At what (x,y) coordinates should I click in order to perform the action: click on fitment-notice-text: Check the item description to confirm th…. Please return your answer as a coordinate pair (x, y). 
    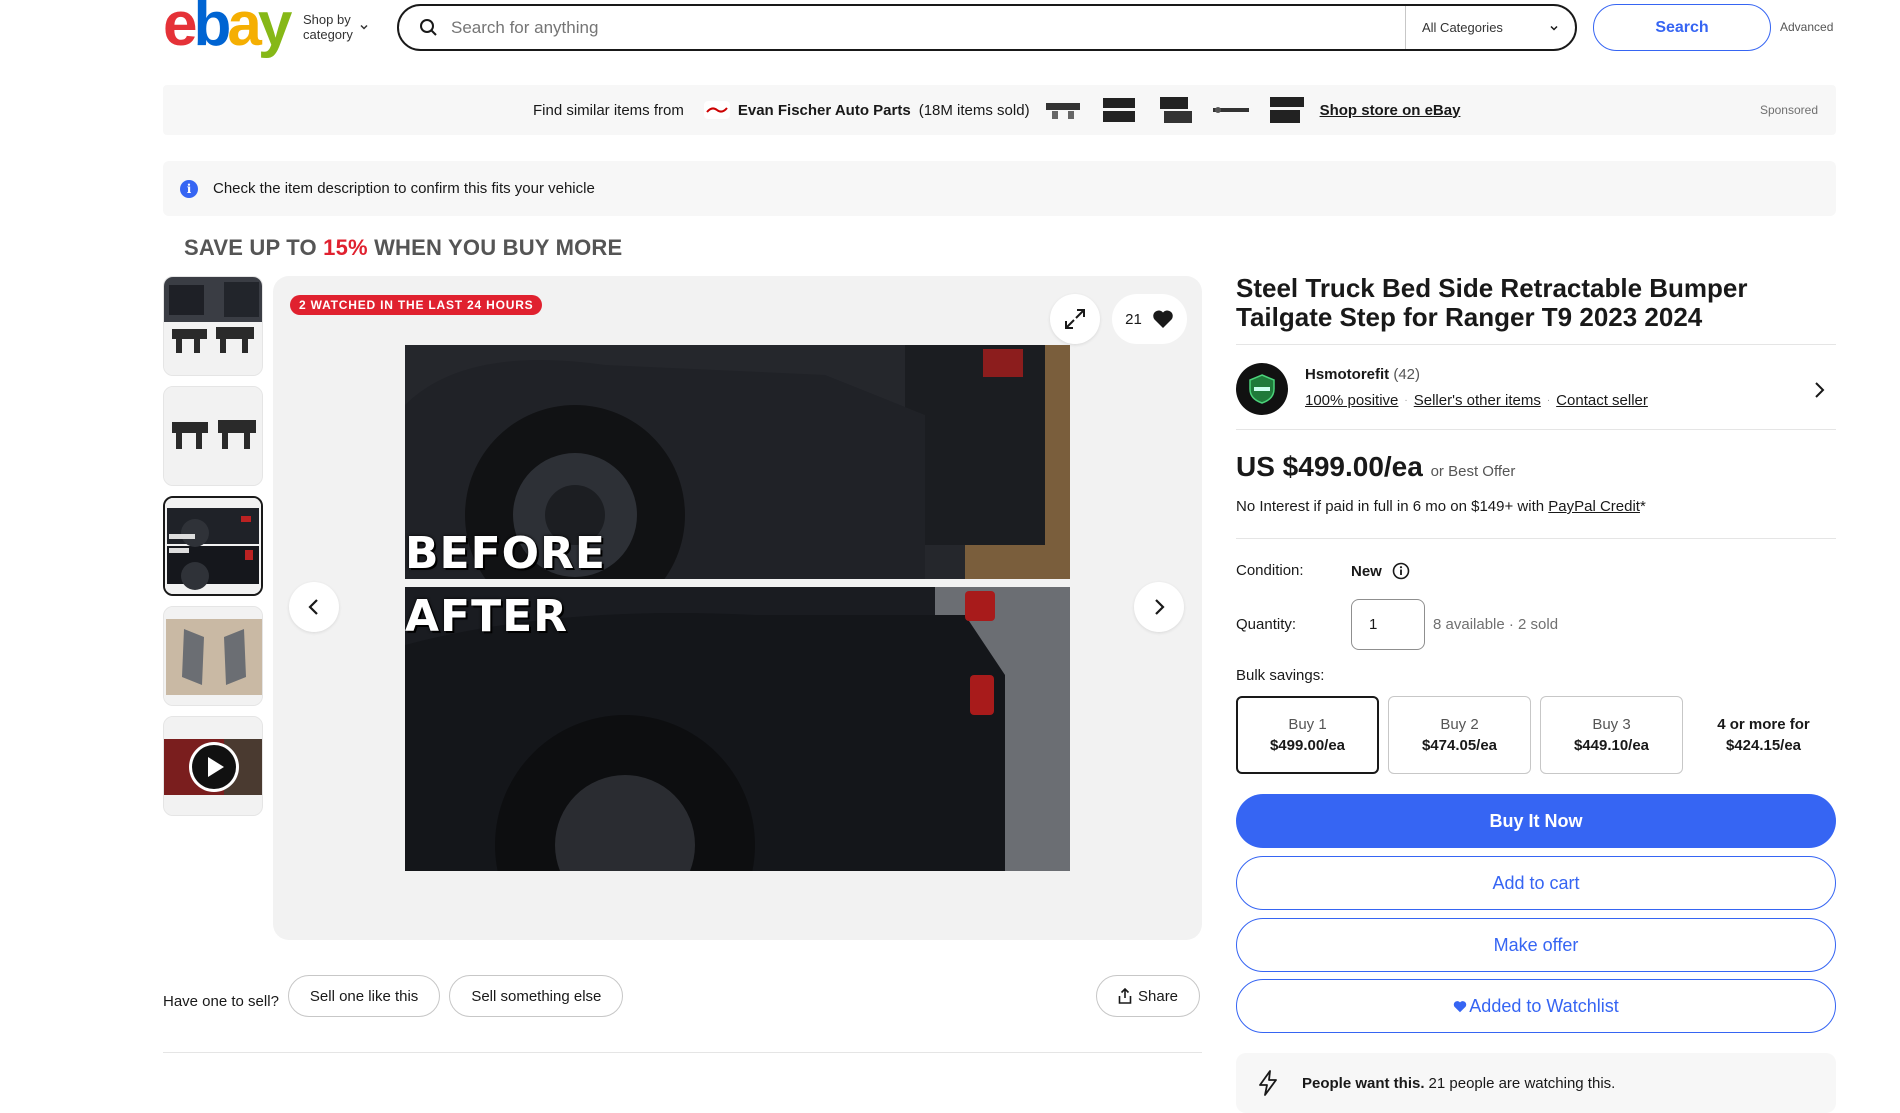
    Looking at the image, I should click on (404, 188).